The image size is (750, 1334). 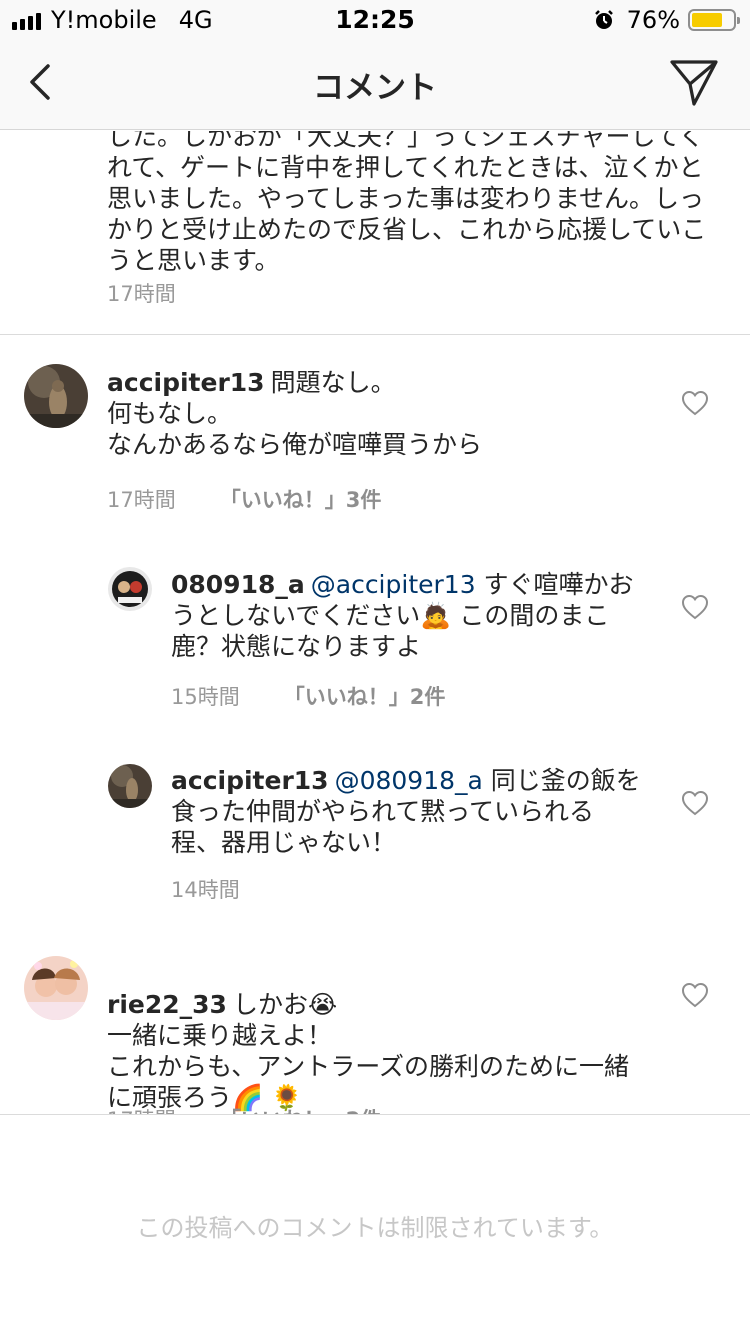 I want to click on mention-link: @080918_a, so click(x=409, y=780).